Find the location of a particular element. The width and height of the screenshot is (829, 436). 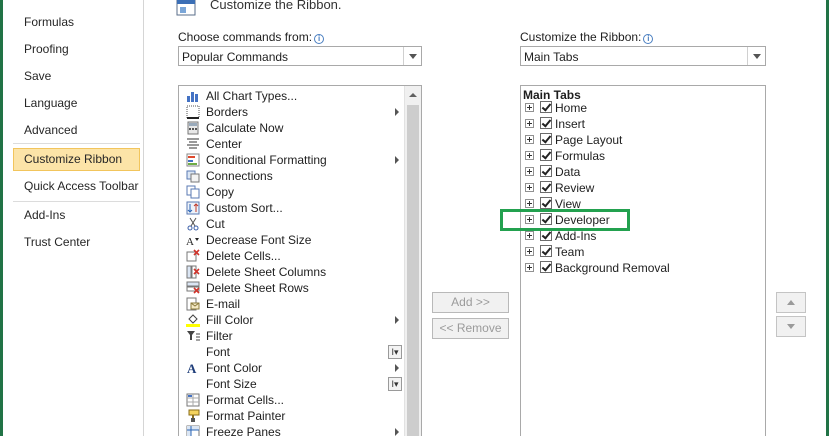

submenu-arrow-icon is located at coordinates (397, 112).